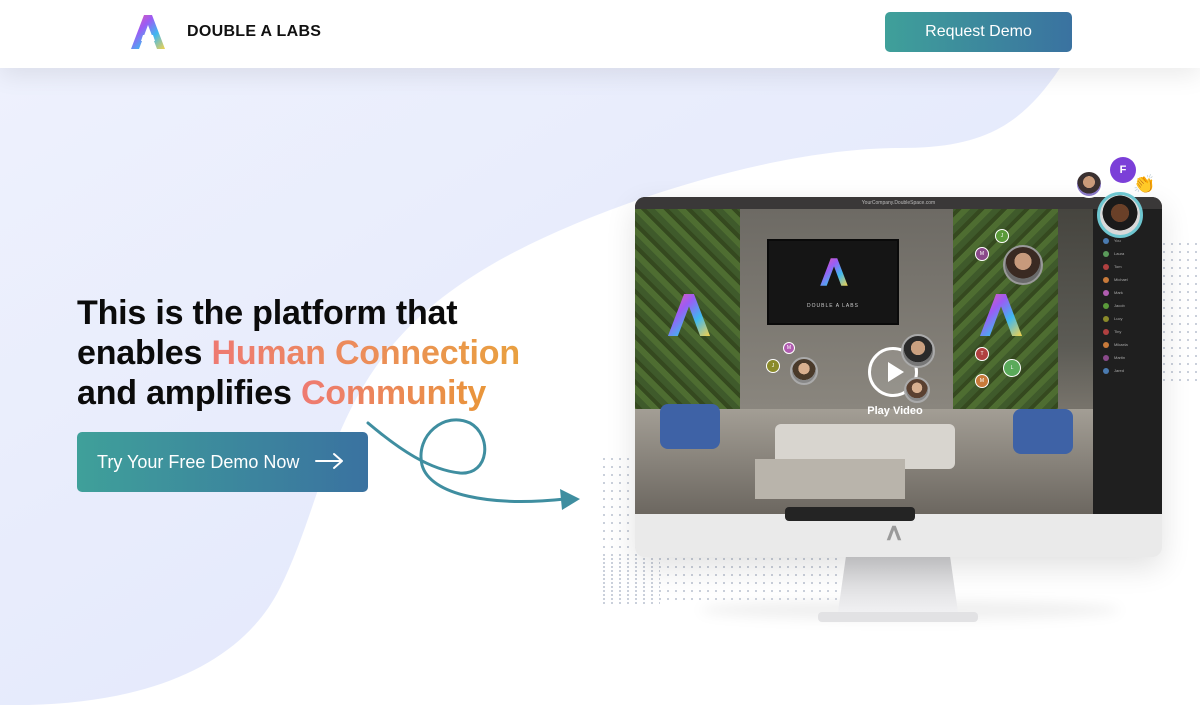 The height and width of the screenshot is (705, 1200). I want to click on neon-logo-right-icon, so click(1001, 315).